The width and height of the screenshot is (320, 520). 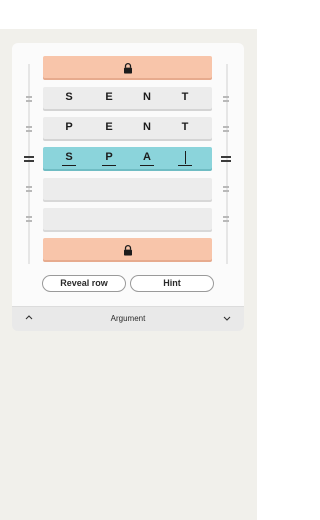 What do you see at coordinates (172, 283) in the screenshot?
I see `hint-button: Hint` at bounding box center [172, 283].